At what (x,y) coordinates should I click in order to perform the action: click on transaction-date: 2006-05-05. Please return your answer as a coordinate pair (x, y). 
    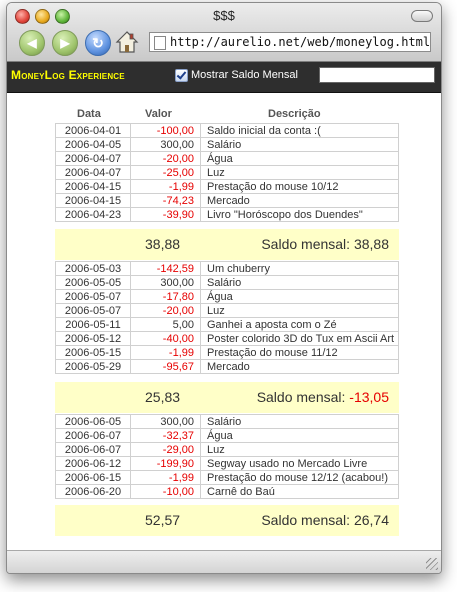
    Looking at the image, I should click on (93, 282).